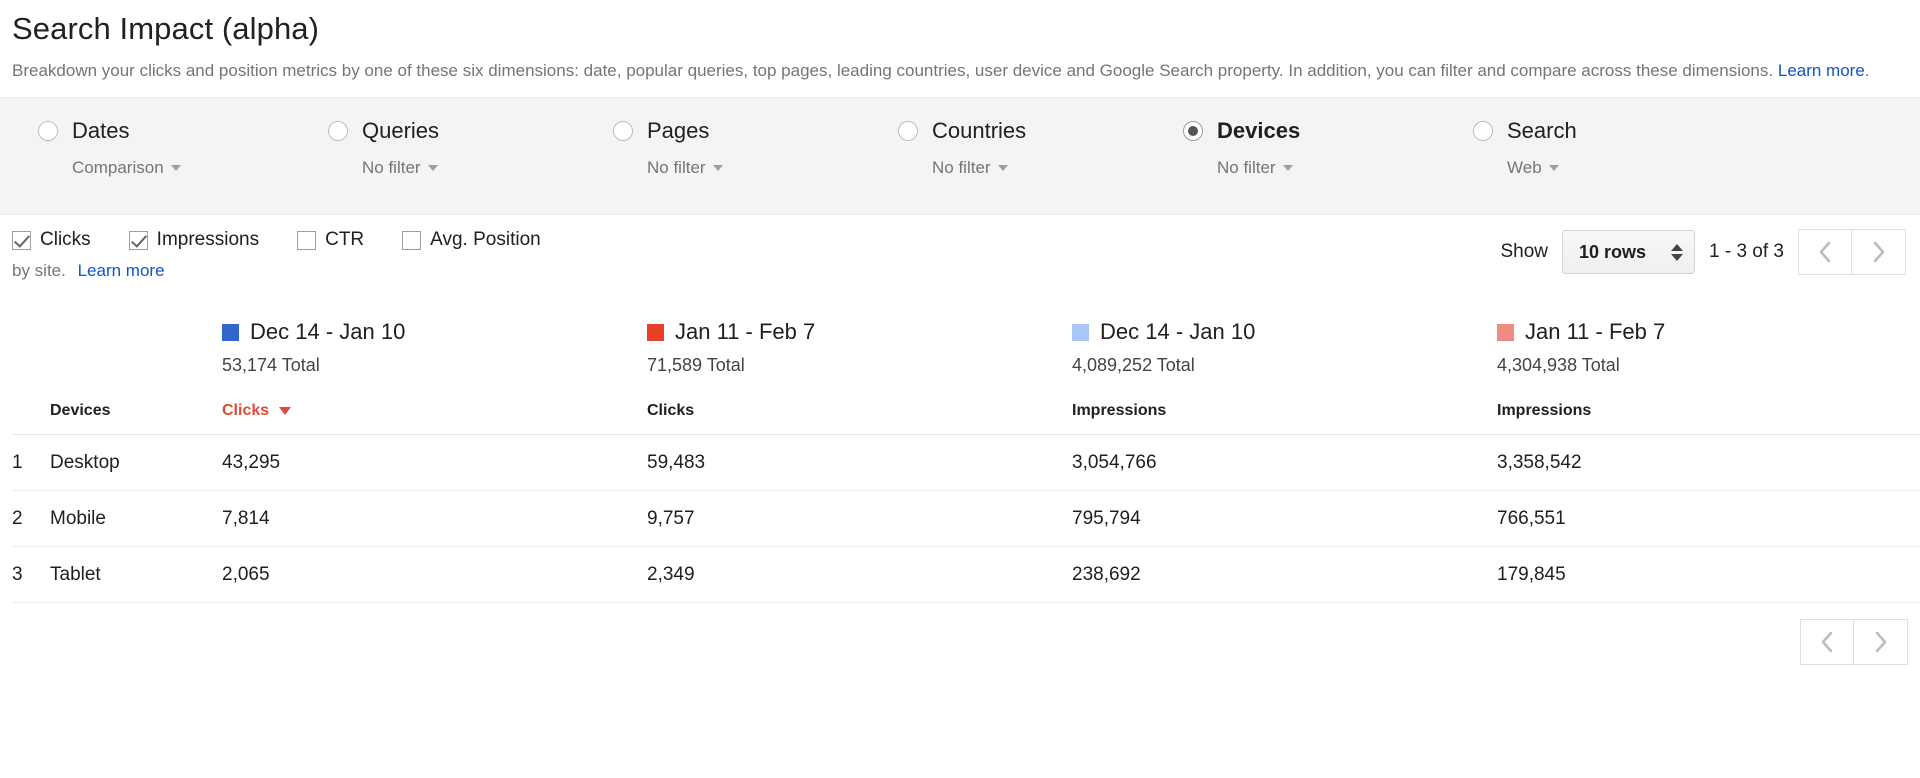 This screenshot has width=1920, height=778. What do you see at coordinates (1616, 168) in the screenshot?
I see `dimension-filter-search: Web` at bounding box center [1616, 168].